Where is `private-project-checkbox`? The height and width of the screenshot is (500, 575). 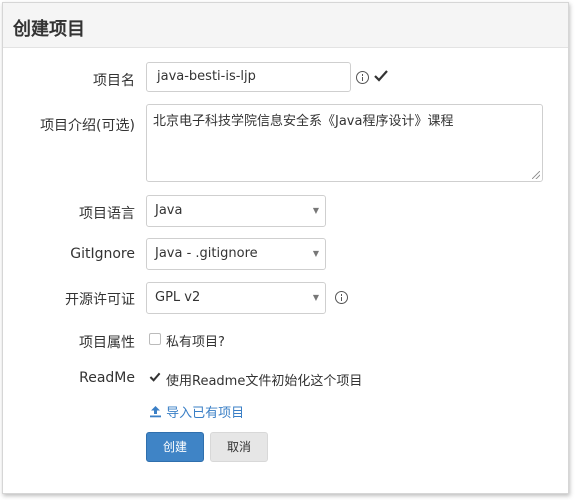
private-project-checkbox is located at coordinates (155, 339).